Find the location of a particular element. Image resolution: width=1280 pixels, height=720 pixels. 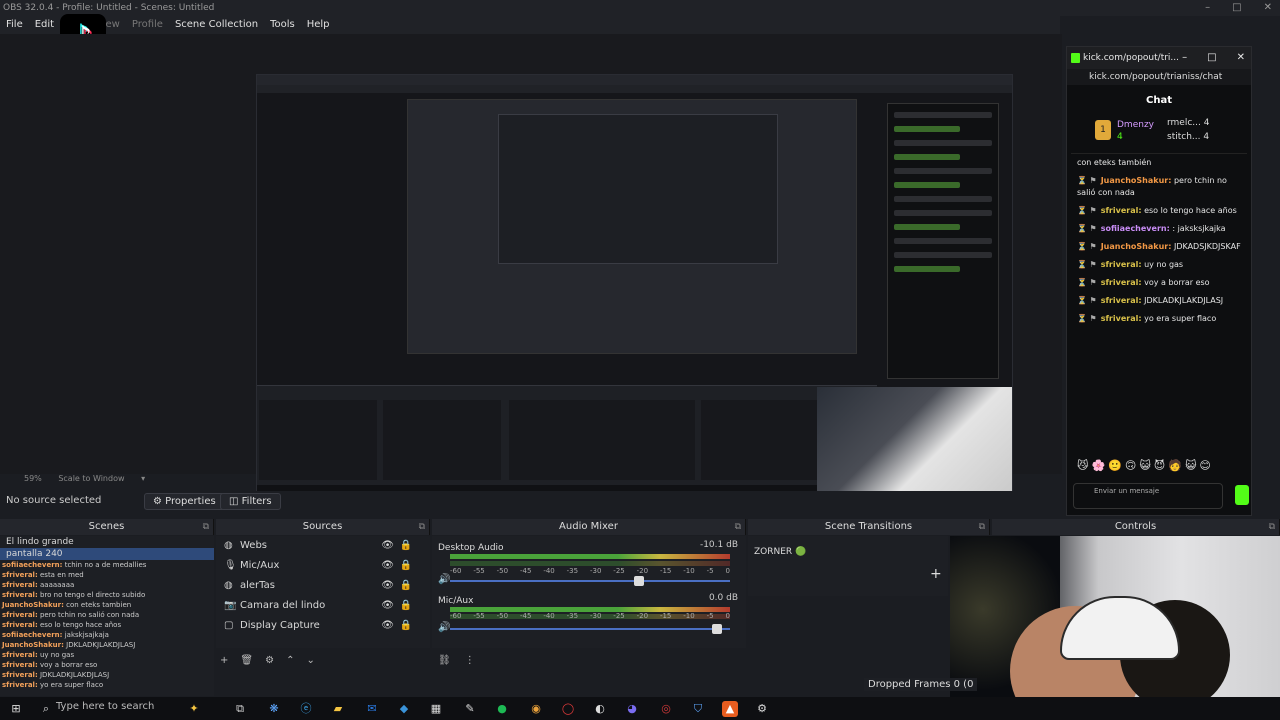

menu-profile: Profile is located at coordinates (147, 25).